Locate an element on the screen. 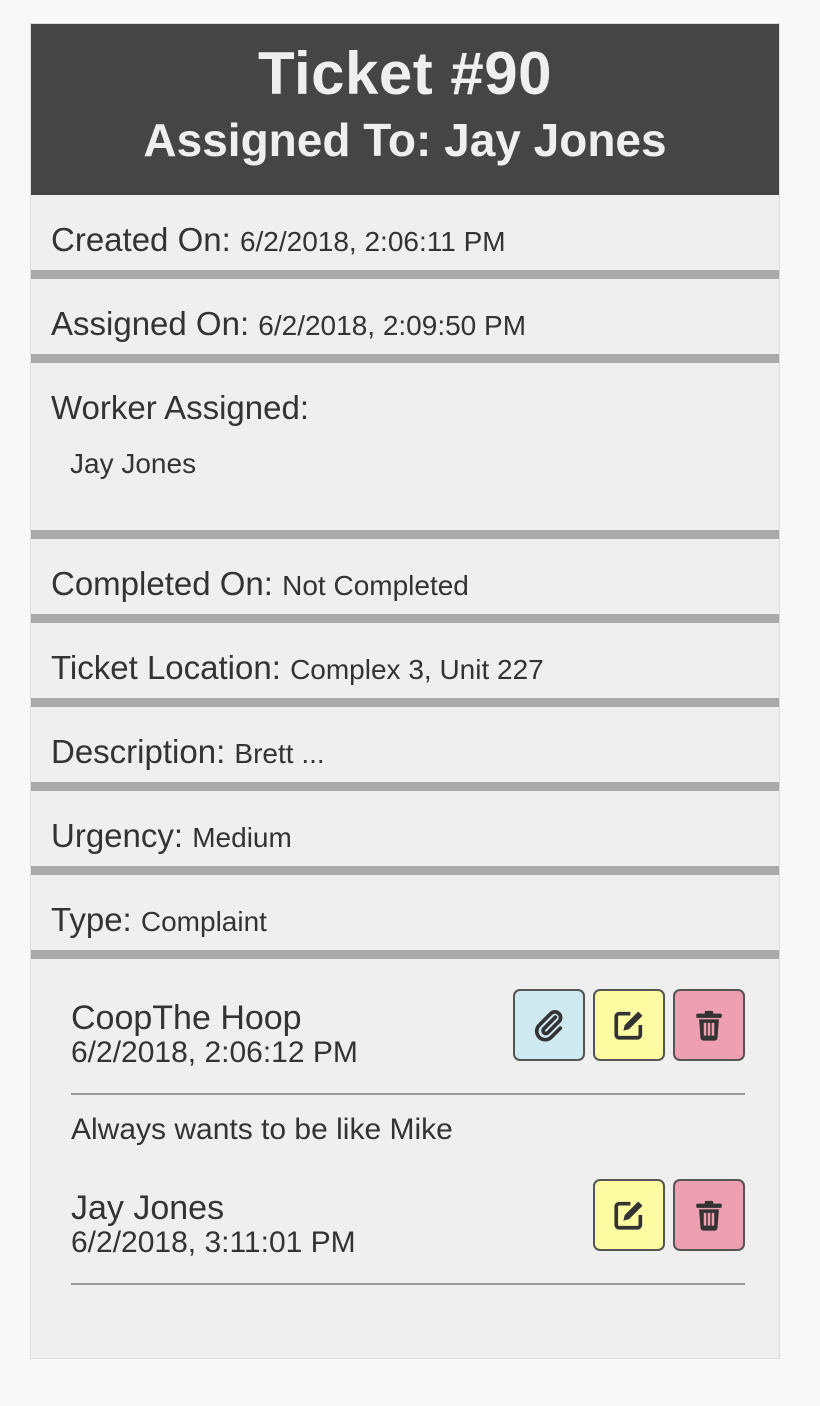 Image resolution: width=820 pixels, height=1406 pixels. urgency-value: Medium is located at coordinates (242, 837).